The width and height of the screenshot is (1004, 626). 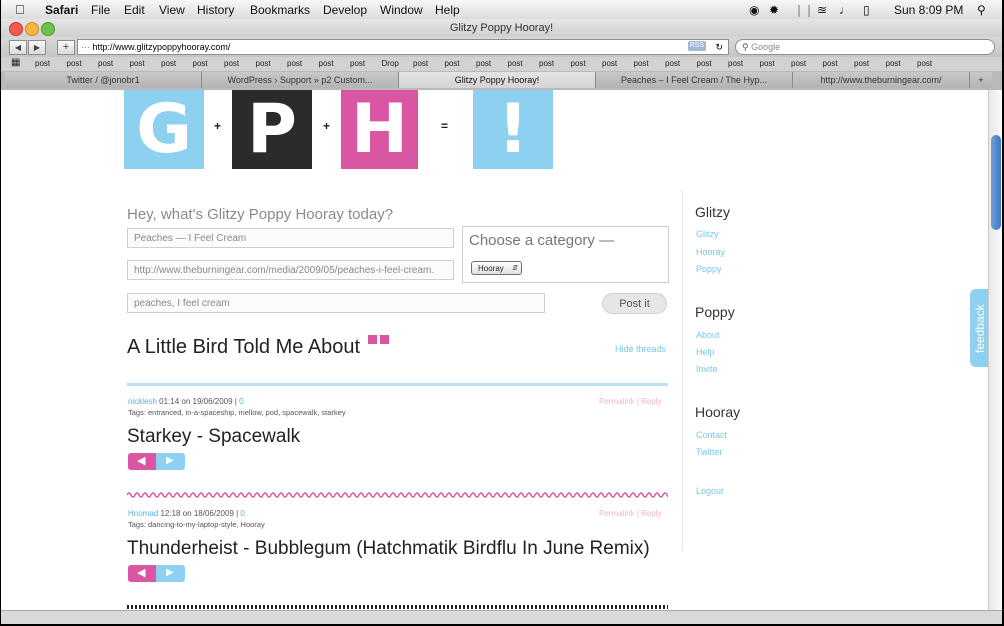 What do you see at coordinates (754, 10) in the screenshot?
I see `status-icon: ◉` at bounding box center [754, 10].